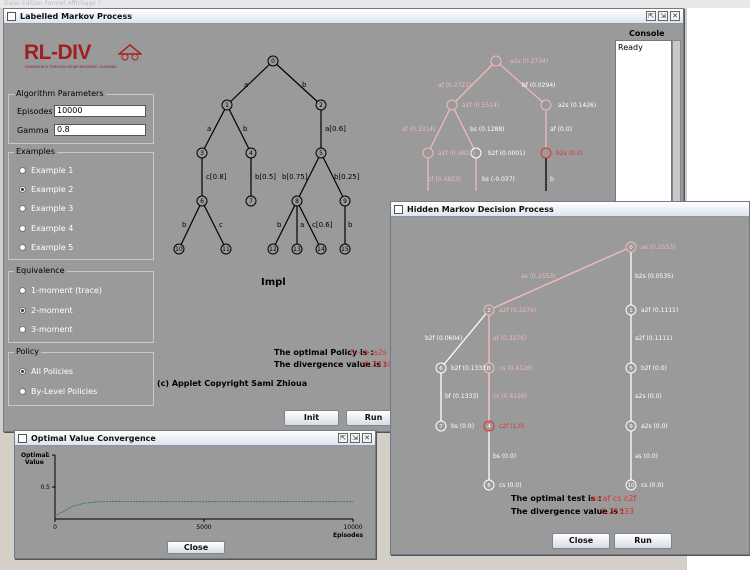 The height and width of the screenshot is (570, 750). Describe the element at coordinates (273, 249) in the screenshot. I see `impl-node: 12` at that location.